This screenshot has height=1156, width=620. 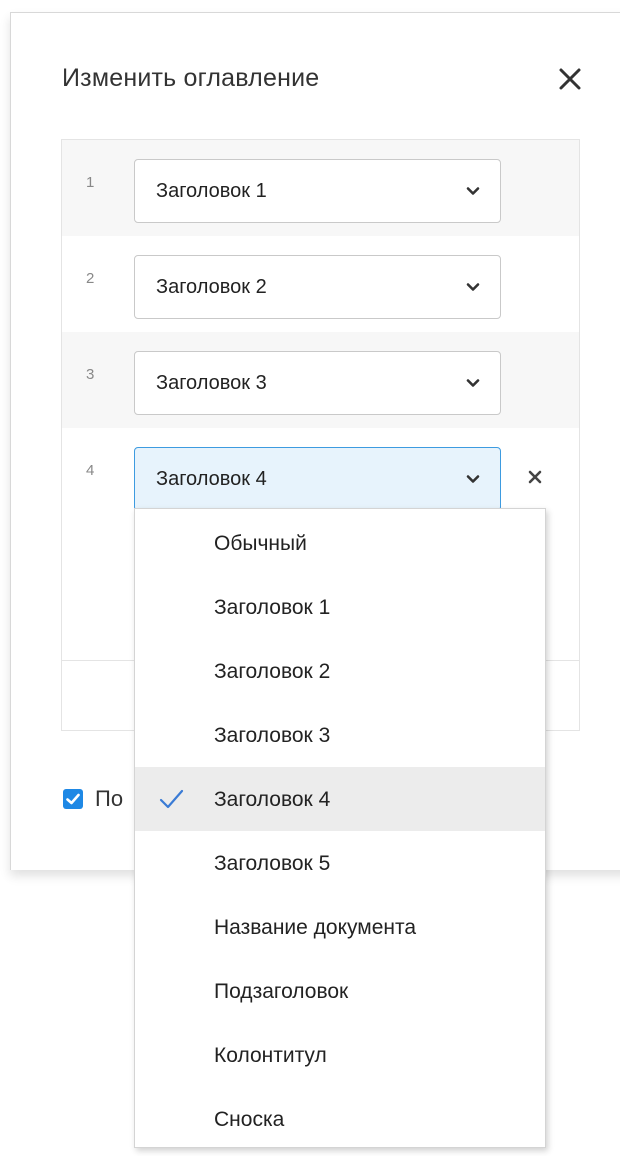 I want to click on close-icon, so click(x=570, y=79).